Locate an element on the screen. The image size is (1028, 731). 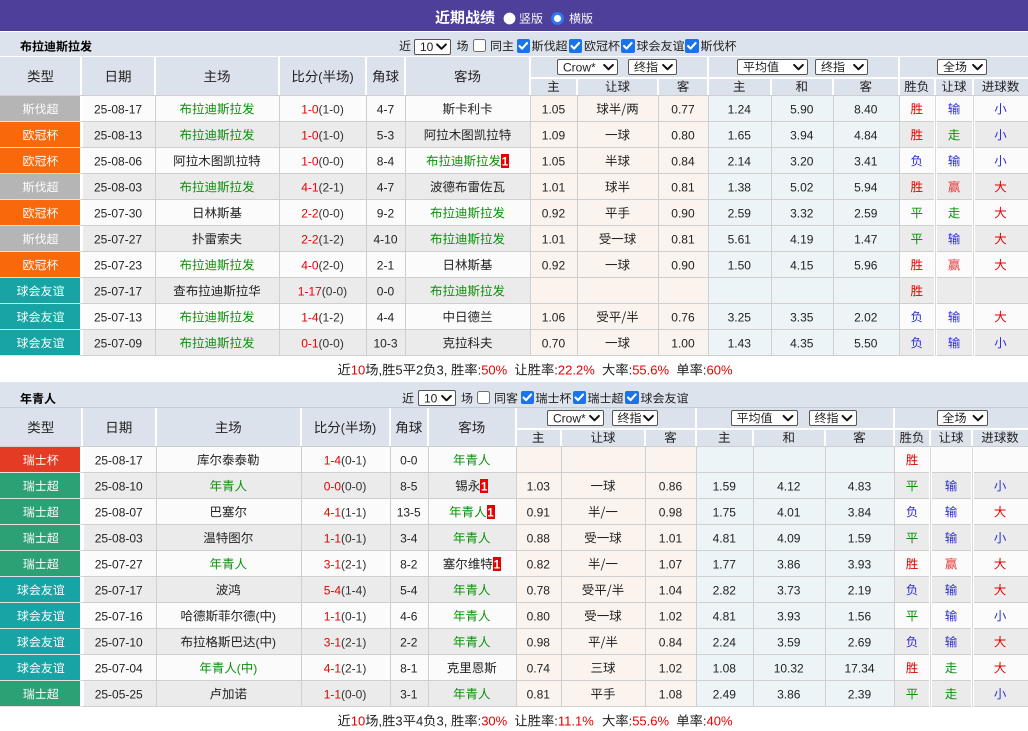
svg-text: 1 is located at coordinates (497, 566).